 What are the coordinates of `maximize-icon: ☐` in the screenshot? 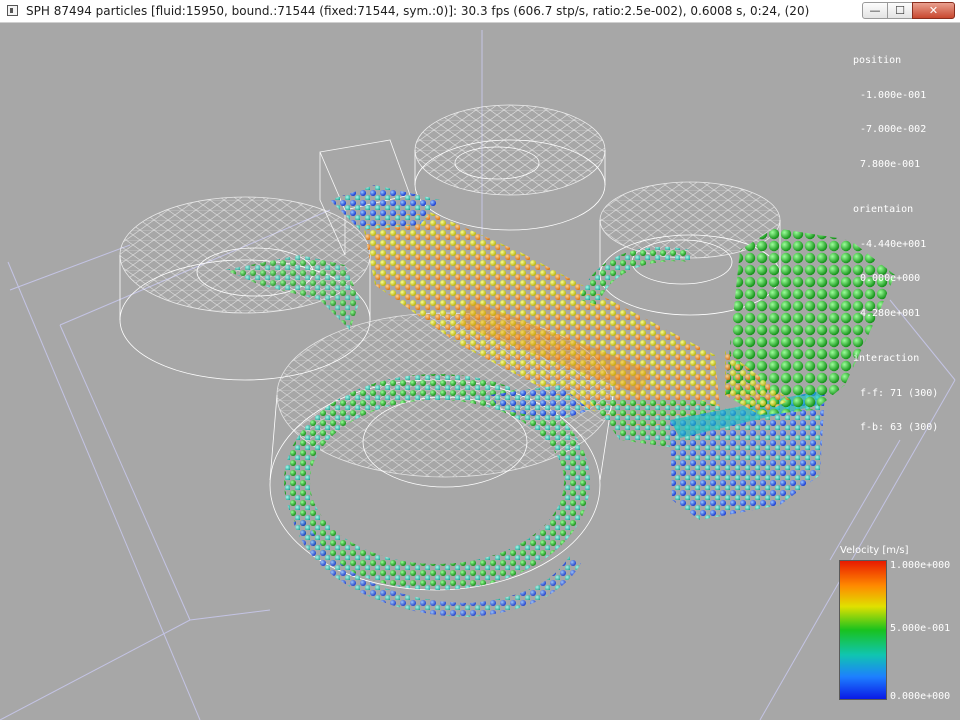 It's located at (900, 10).